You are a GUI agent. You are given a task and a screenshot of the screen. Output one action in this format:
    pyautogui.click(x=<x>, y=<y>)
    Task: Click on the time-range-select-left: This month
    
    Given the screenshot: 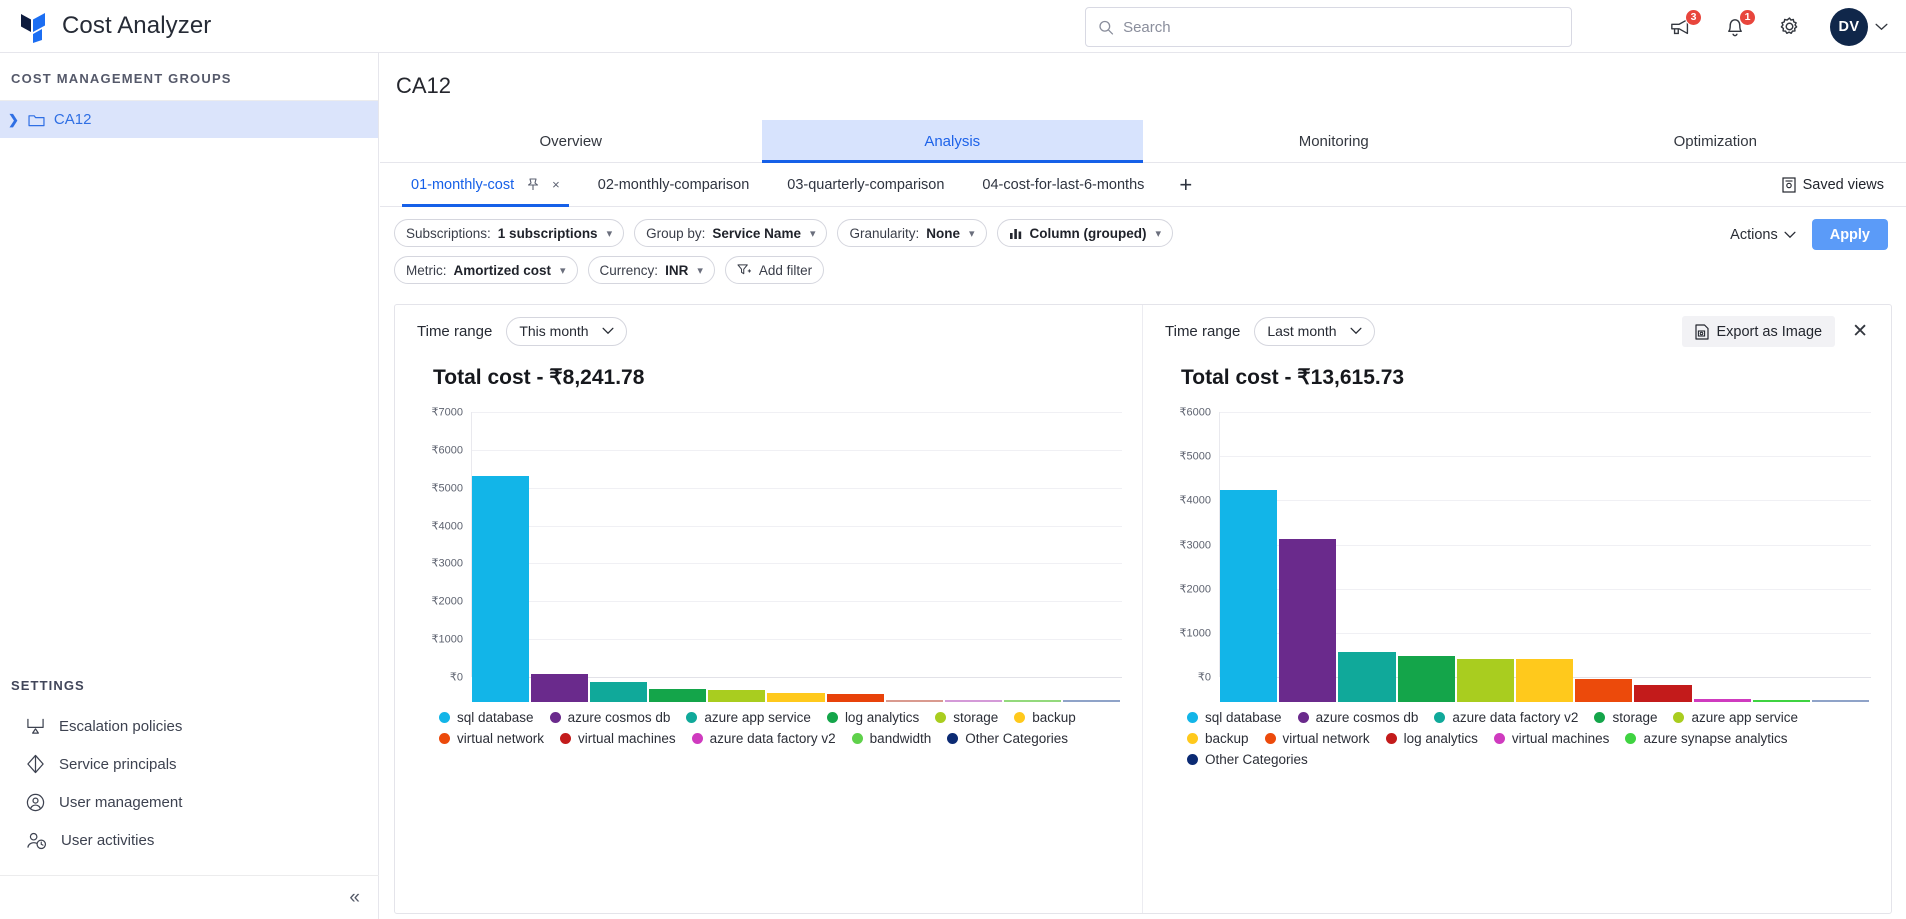 What is the action you would take?
    pyautogui.click(x=566, y=331)
    